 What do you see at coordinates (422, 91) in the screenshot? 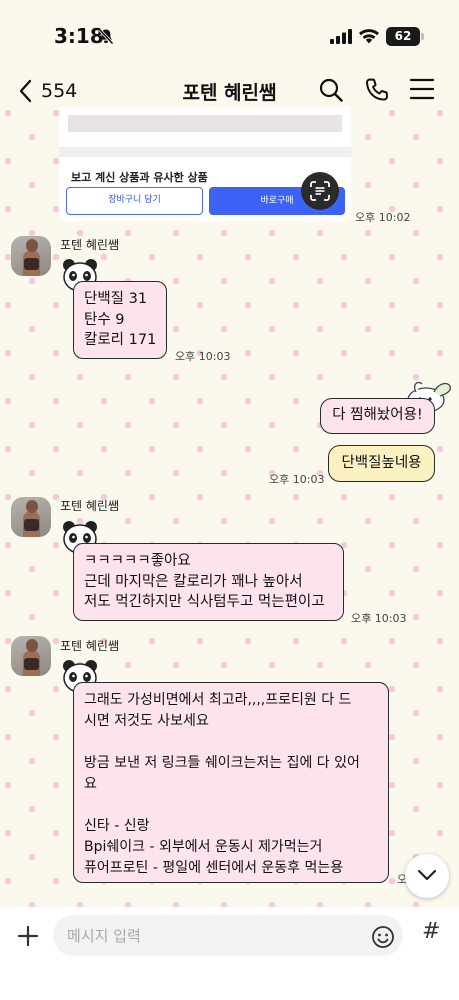
I see `menu-icon` at bounding box center [422, 91].